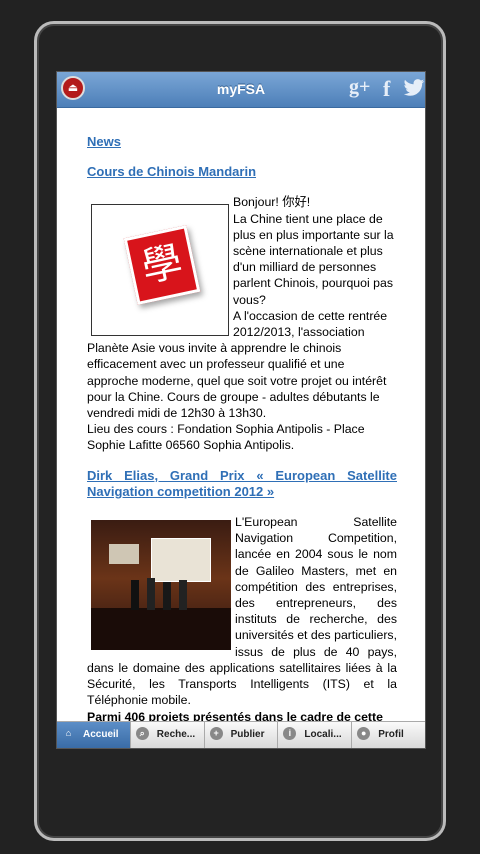 Image resolution: width=480 pixels, height=854 pixels. I want to click on tab-publier: + Publier, so click(242, 735).